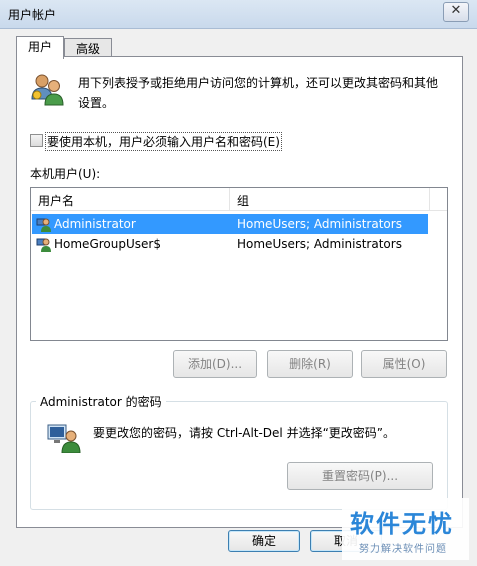 Image resolution: width=477 pixels, height=566 pixels. I want to click on properties-button: 属性(O), so click(404, 364).